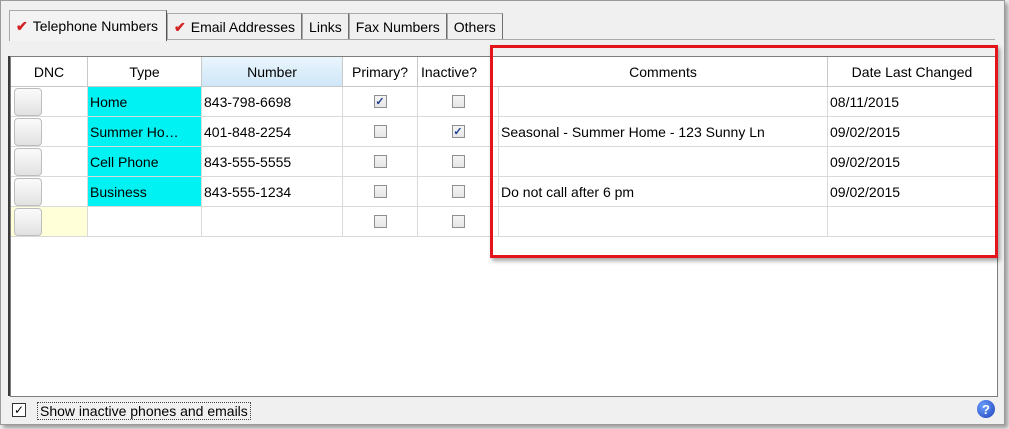  I want to click on tab-email-addresses: ✔ Email Addresses, so click(235, 26).